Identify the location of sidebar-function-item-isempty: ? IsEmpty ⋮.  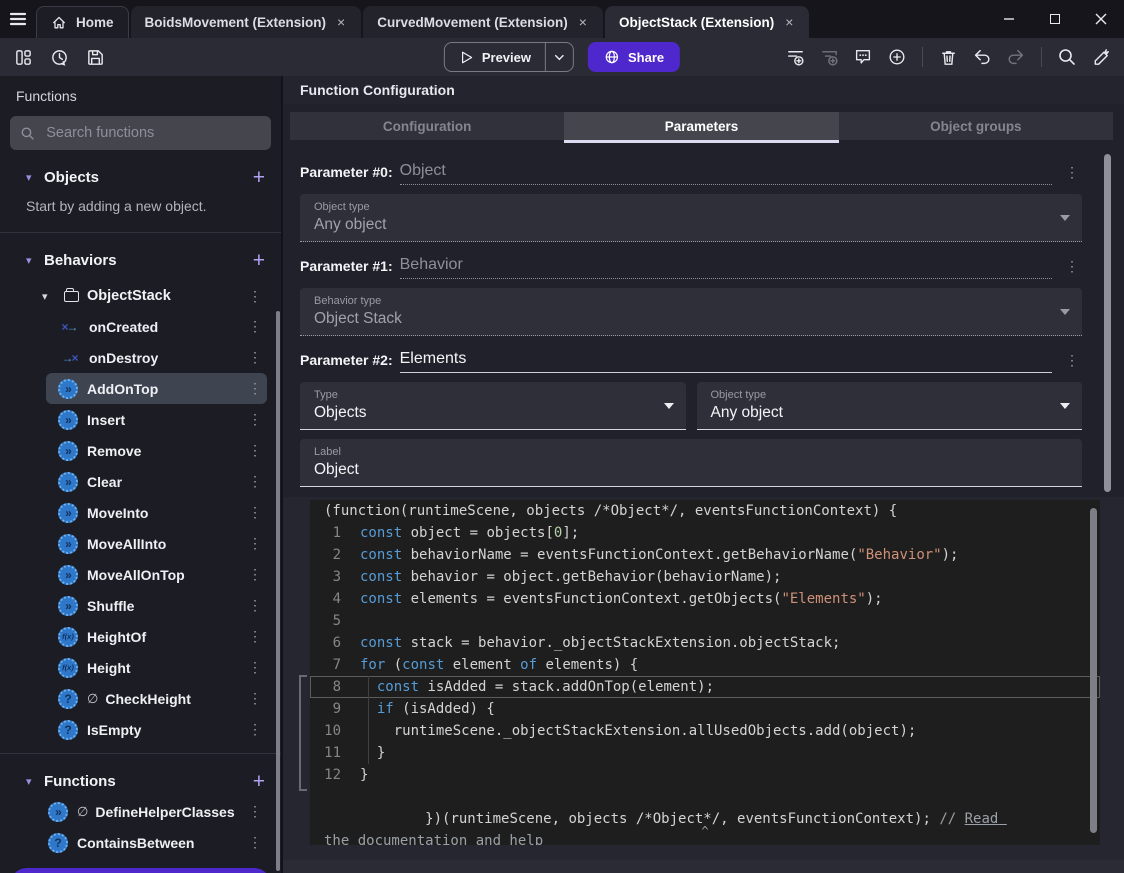
(156, 729).